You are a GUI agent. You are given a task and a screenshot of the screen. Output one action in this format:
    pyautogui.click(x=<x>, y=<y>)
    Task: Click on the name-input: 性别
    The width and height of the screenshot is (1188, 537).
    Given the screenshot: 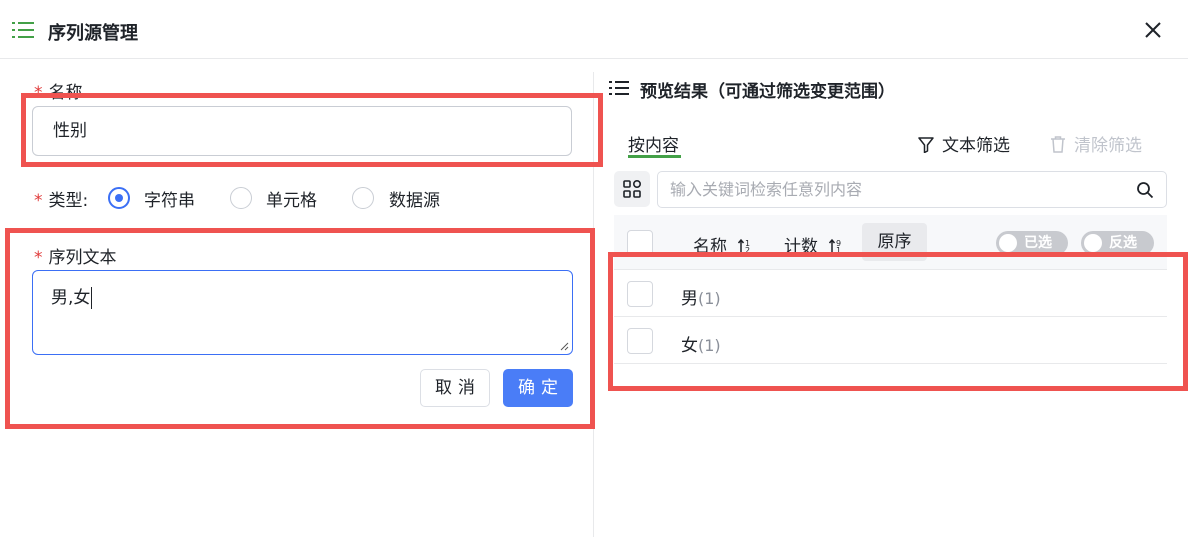 What is the action you would take?
    pyautogui.click(x=302, y=131)
    